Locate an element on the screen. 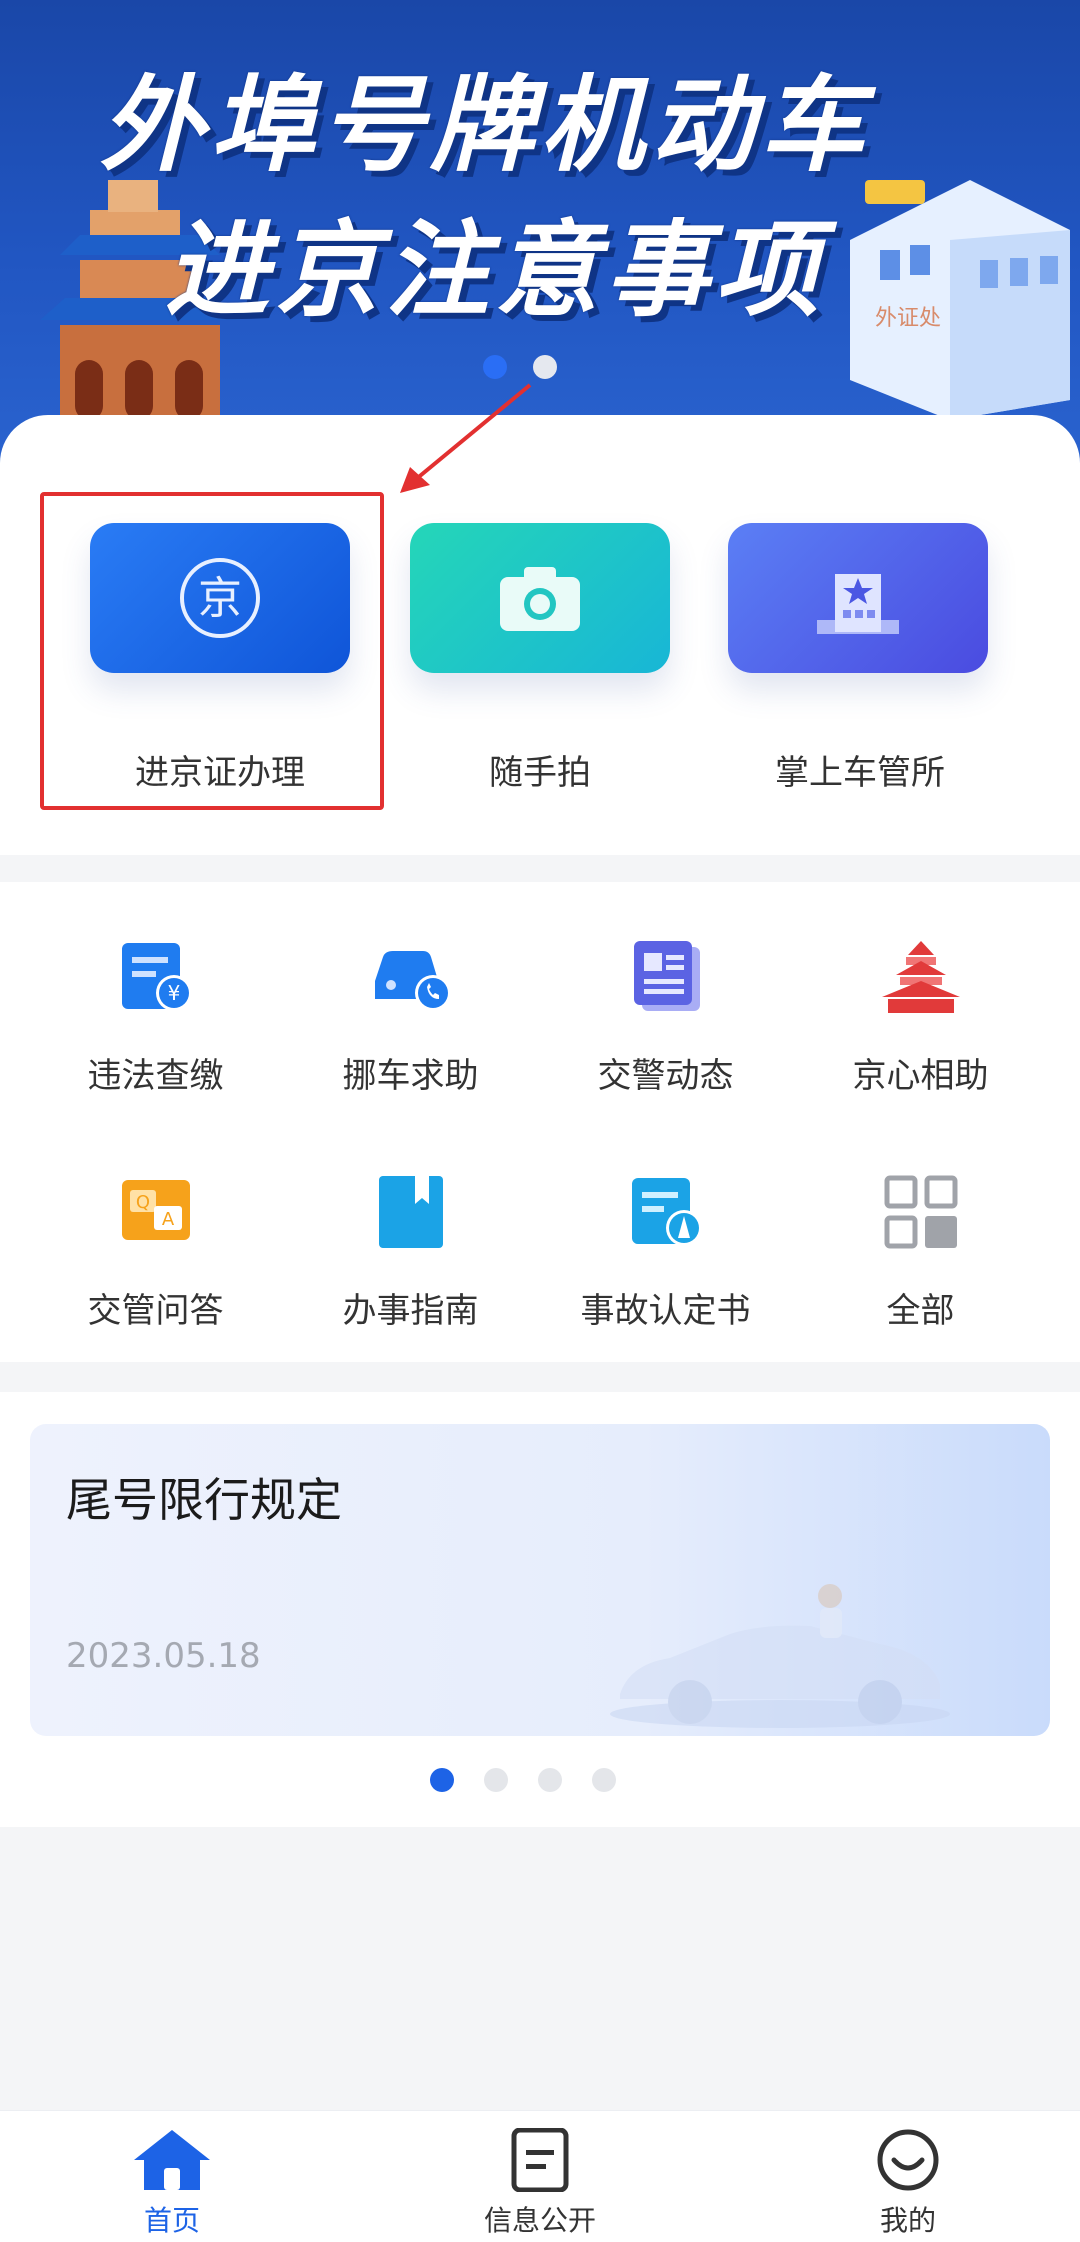  service-jiaoguanwenda: Q A 交管问答 is located at coordinates (155, 1249).